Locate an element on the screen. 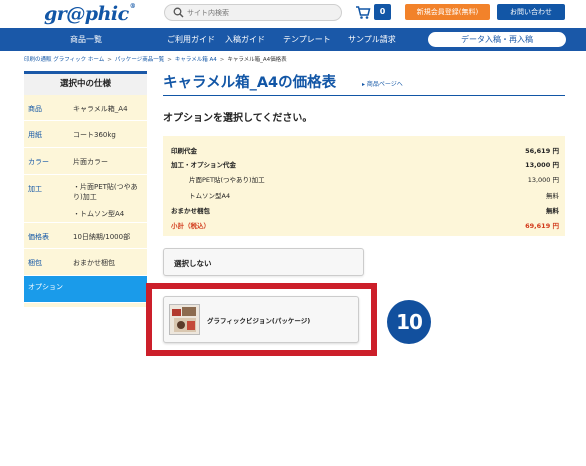 The width and height of the screenshot is (586, 466). option-graphic-vision-button: グラフィックビジョン(パッケージ) is located at coordinates (261, 319).